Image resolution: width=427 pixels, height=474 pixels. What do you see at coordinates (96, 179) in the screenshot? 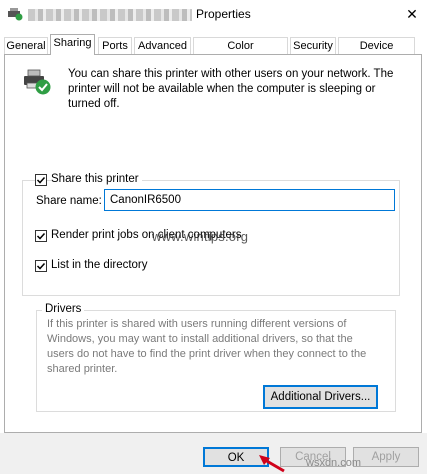
I see `share-printer-label: Share this printer` at bounding box center [96, 179].